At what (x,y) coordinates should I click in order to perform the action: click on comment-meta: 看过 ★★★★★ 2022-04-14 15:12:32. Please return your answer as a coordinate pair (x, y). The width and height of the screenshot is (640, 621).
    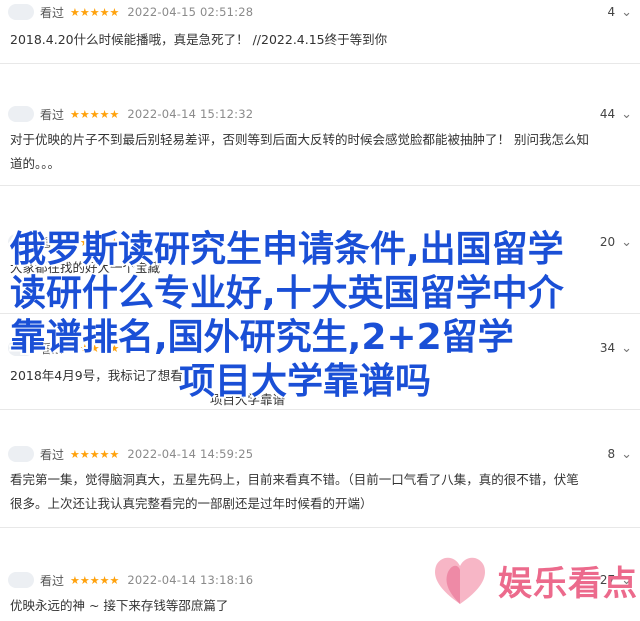
    Looking at the image, I should click on (130, 114).